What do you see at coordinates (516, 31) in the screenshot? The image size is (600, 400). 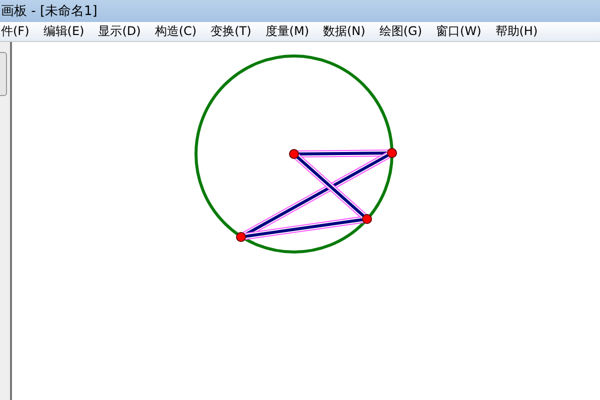 I see `menu-item: 帮助(H)` at bounding box center [516, 31].